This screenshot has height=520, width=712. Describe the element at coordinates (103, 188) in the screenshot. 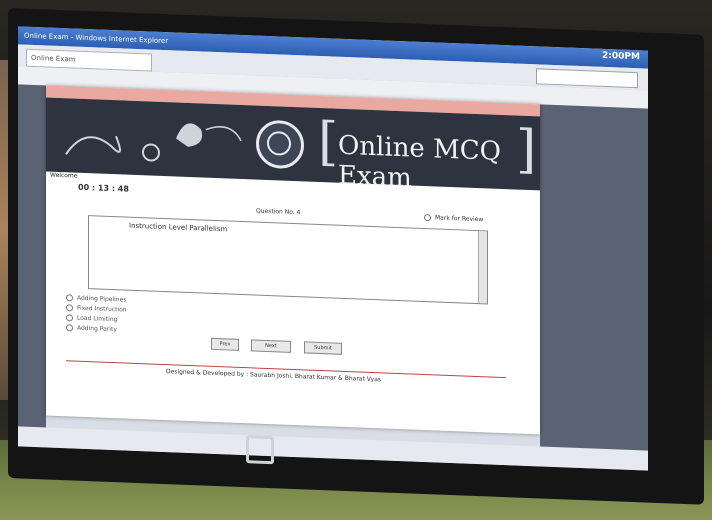

I see `timer: 00 : 13 : 48` at that location.